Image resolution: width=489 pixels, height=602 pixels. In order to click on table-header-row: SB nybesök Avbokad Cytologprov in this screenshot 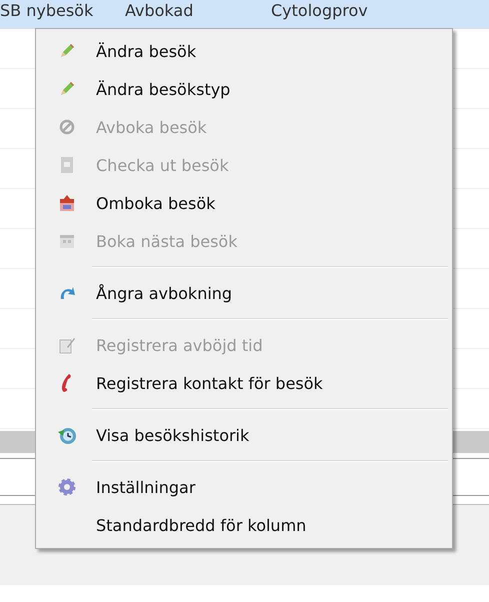, I will do `click(244, 14)`.